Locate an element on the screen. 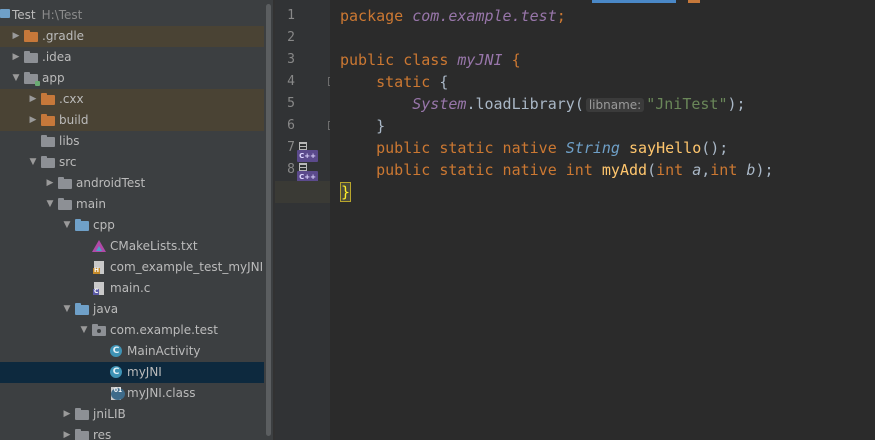 This screenshot has width=875, height=440. tree-item-text: Test is located at coordinates (24, 15).